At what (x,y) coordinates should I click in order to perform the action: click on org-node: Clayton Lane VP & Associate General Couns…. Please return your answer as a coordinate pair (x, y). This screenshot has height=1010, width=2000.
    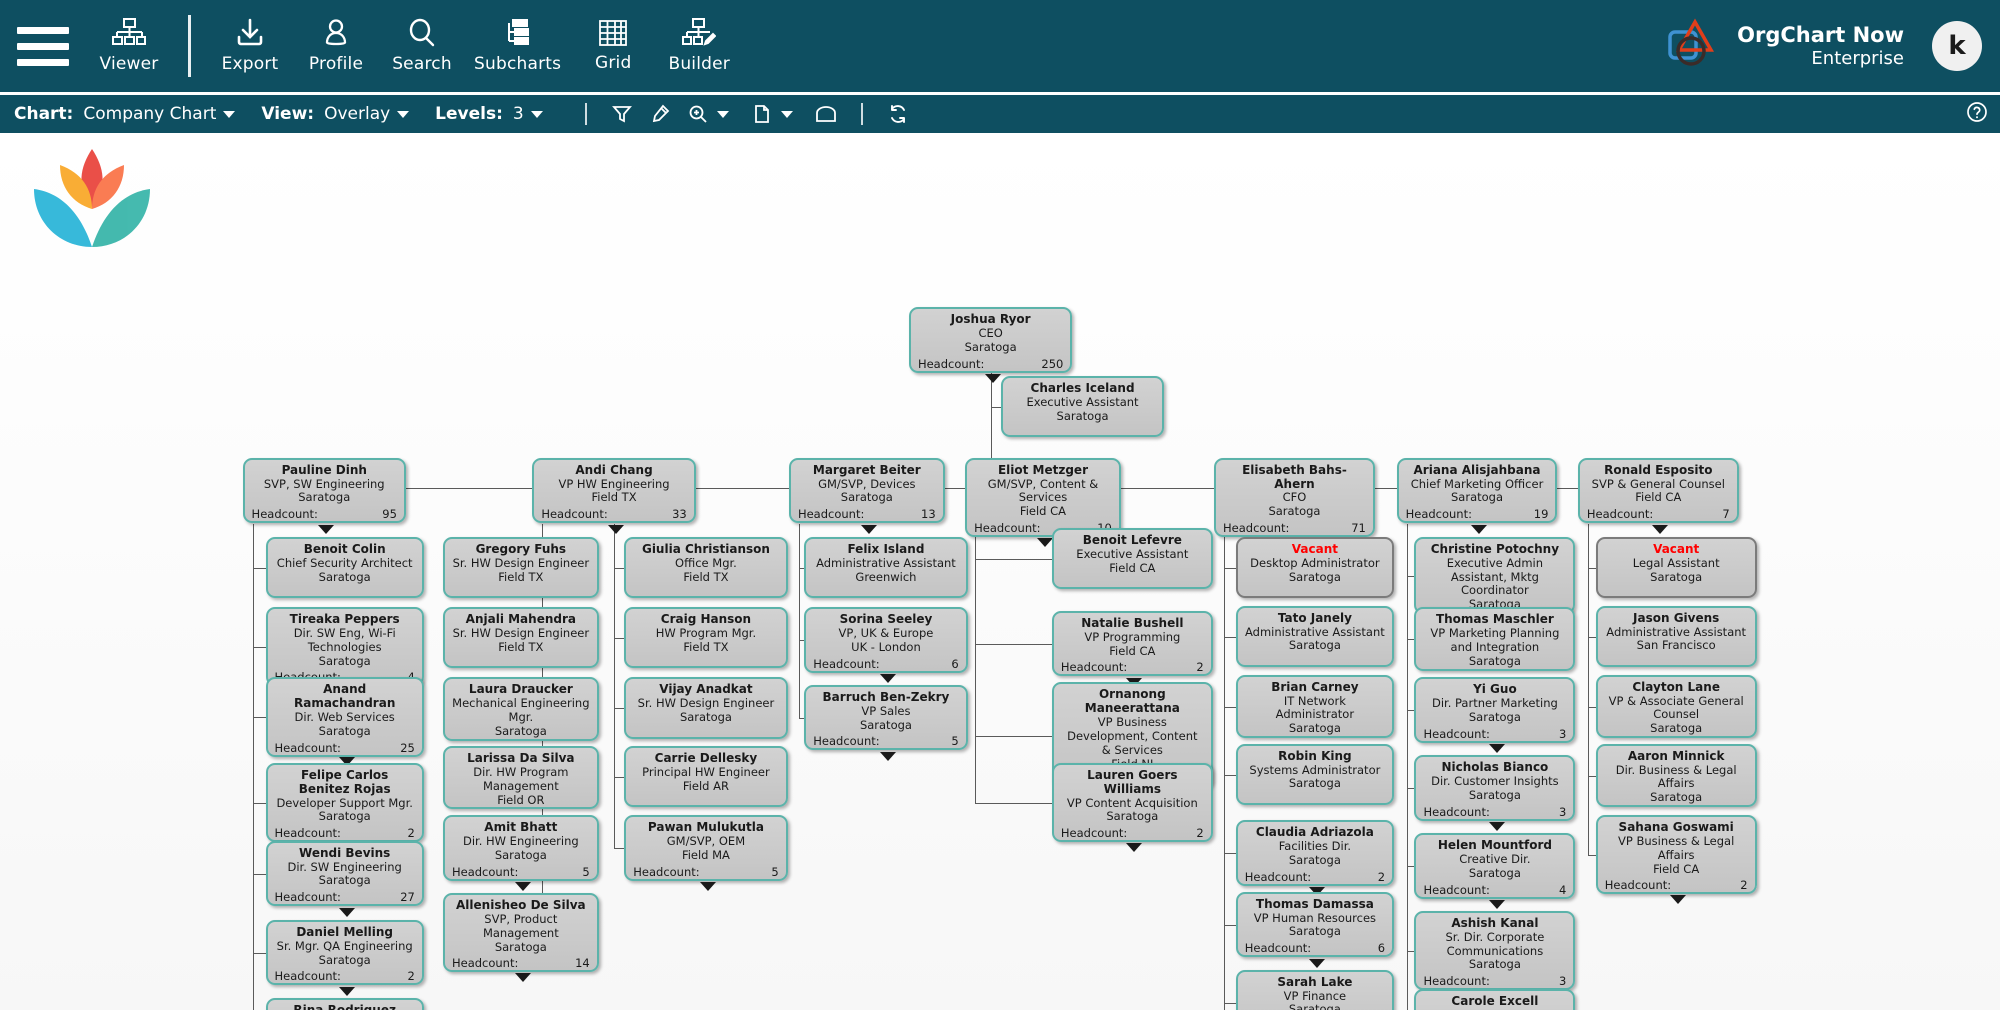
    Looking at the image, I should click on (1676, 706).